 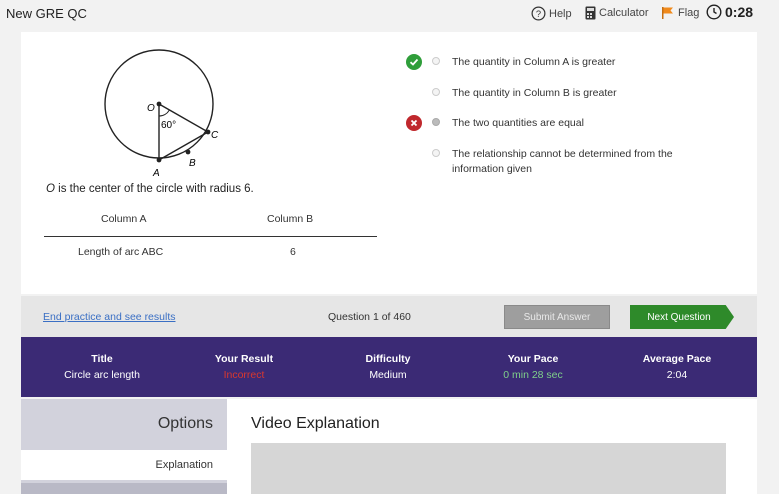 I want to click on label-o: O, so click(x=151, y=108).